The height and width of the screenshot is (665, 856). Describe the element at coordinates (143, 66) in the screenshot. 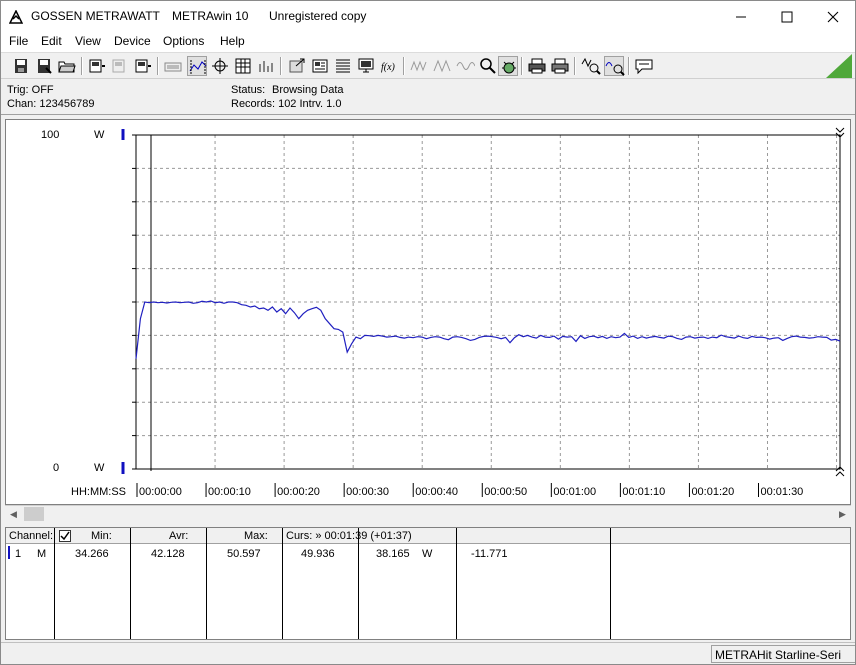

I see `device-write-icon` at that location.